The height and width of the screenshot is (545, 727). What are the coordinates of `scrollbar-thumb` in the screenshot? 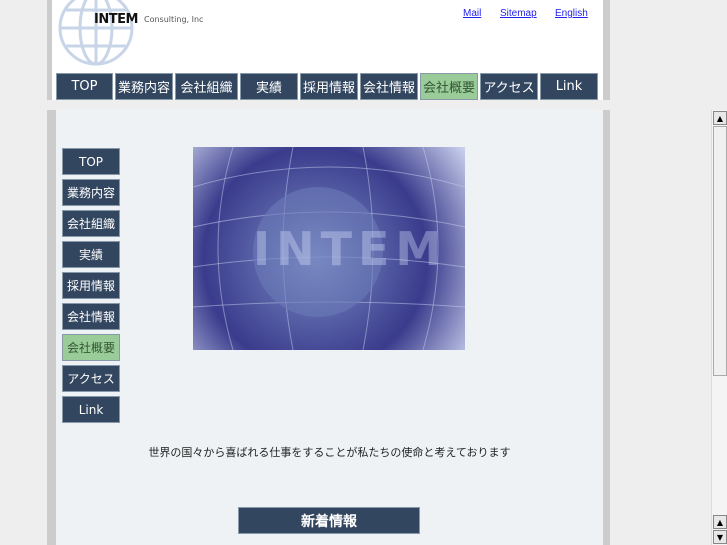 It's located at (720, 251).